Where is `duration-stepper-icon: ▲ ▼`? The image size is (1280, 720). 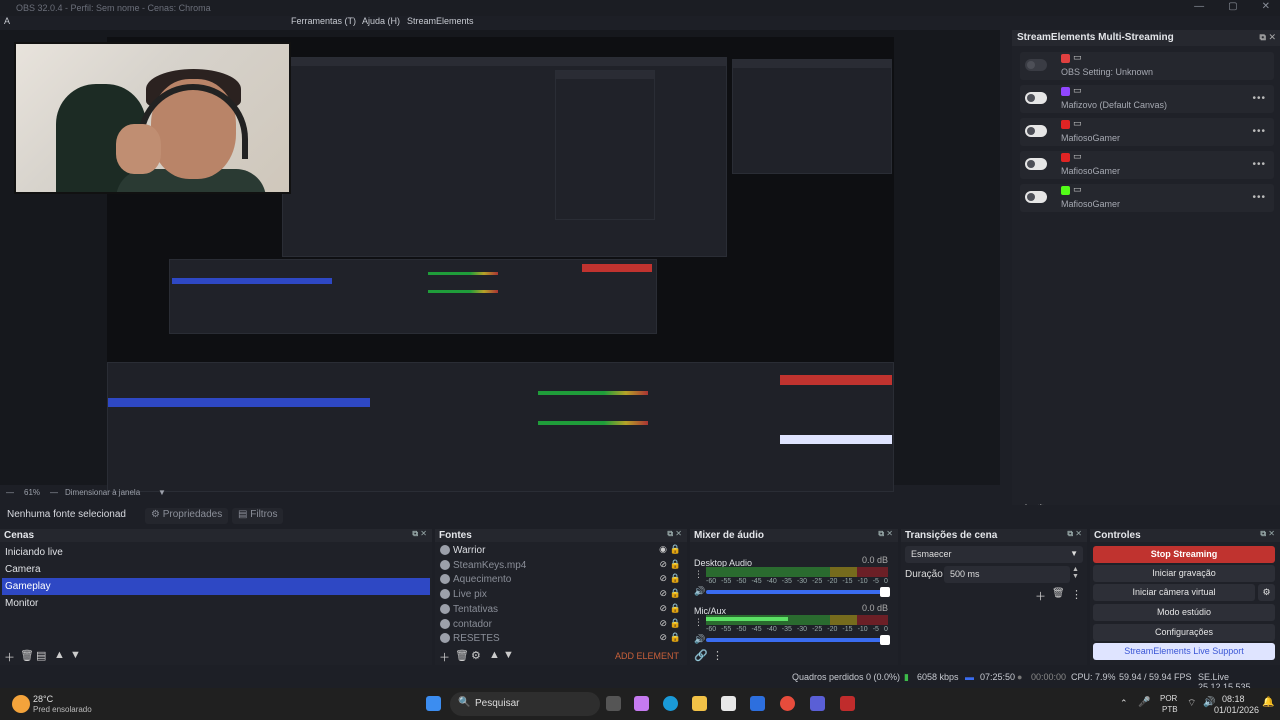
duration-stepper-icon: ▲ ▼ is located at coordinates (1075, 573).